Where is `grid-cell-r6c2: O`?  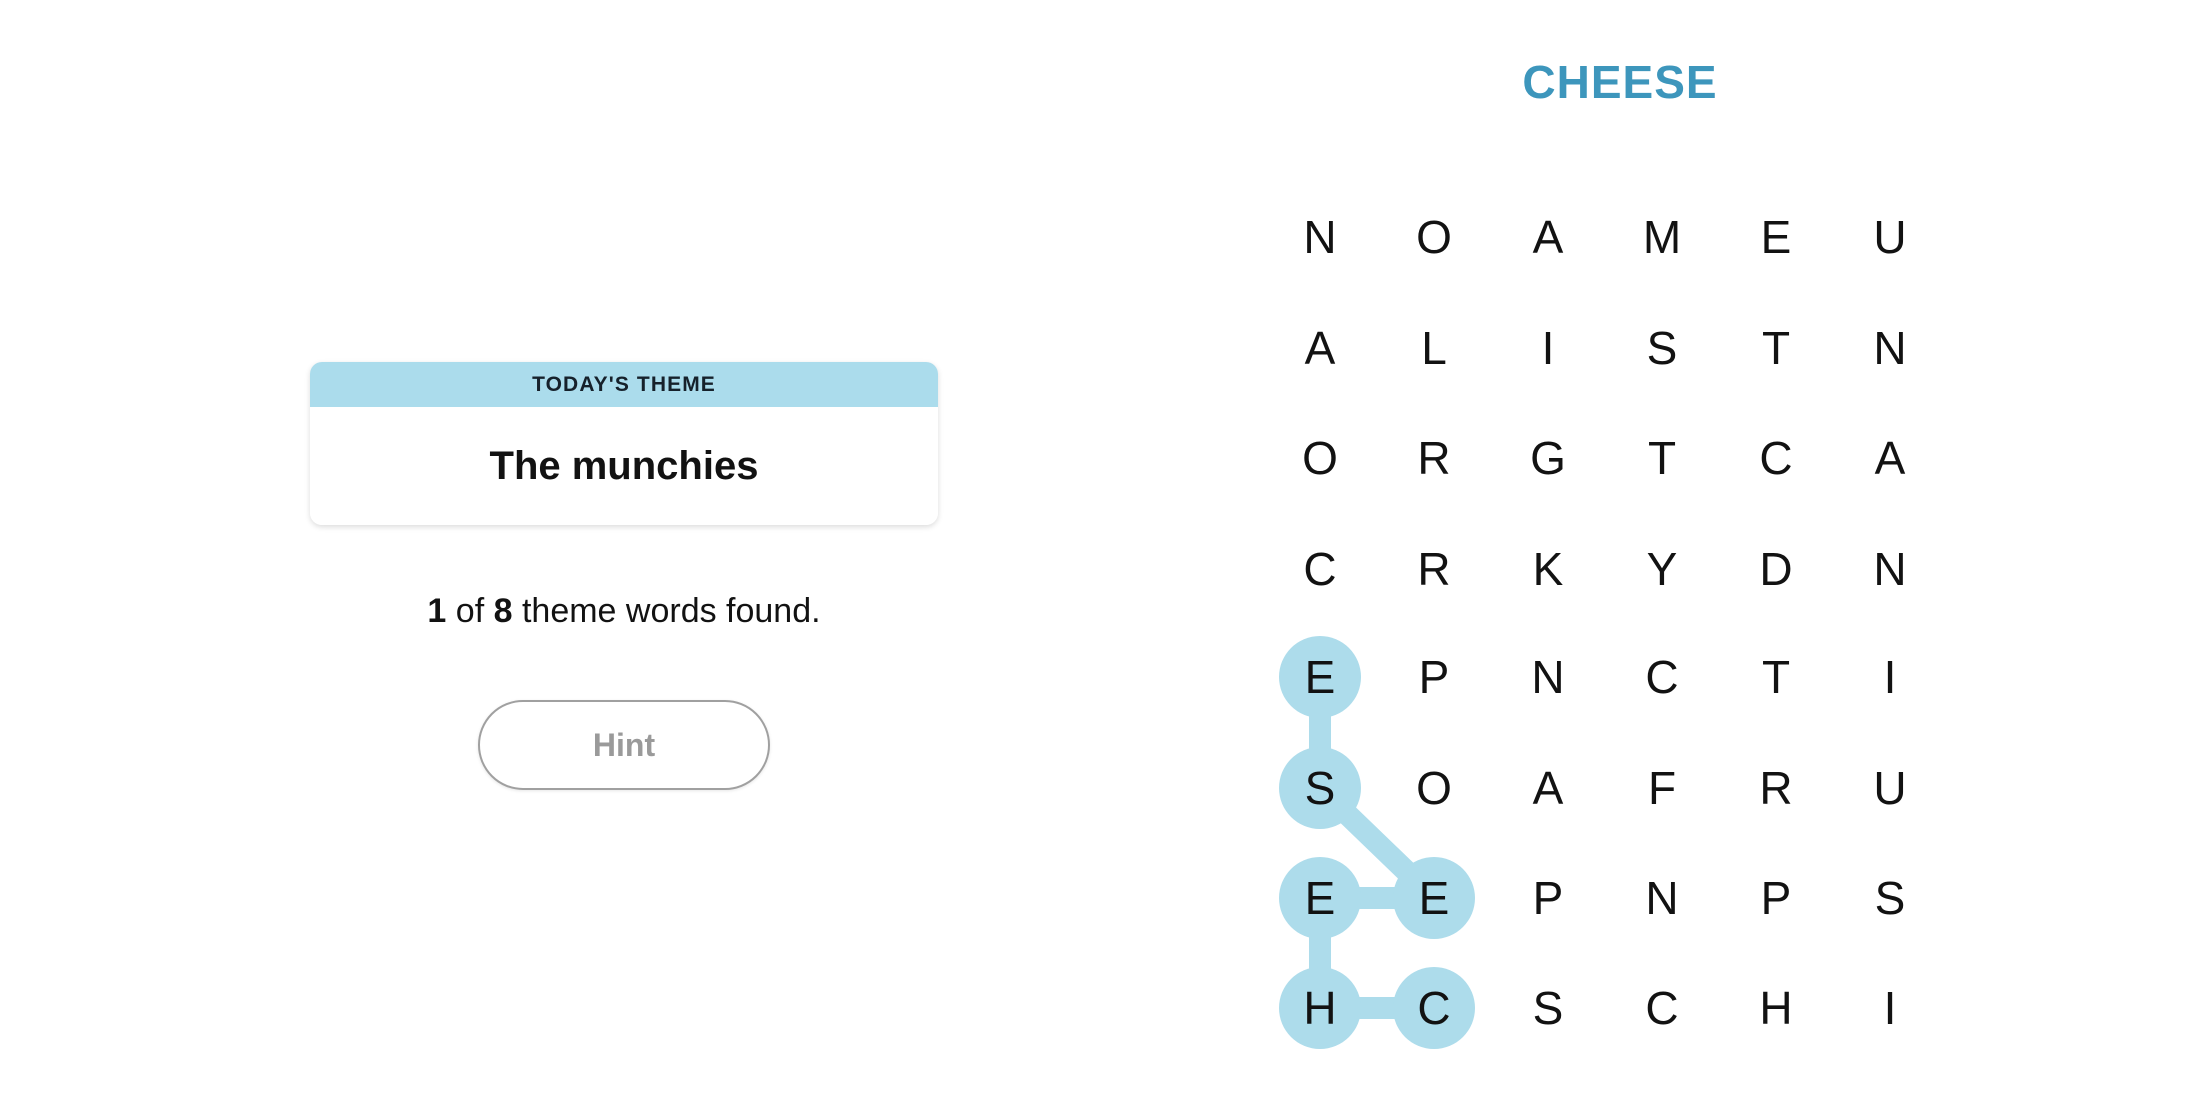
grid-cell-r6c2: O is located at coordinates (1434, 788).